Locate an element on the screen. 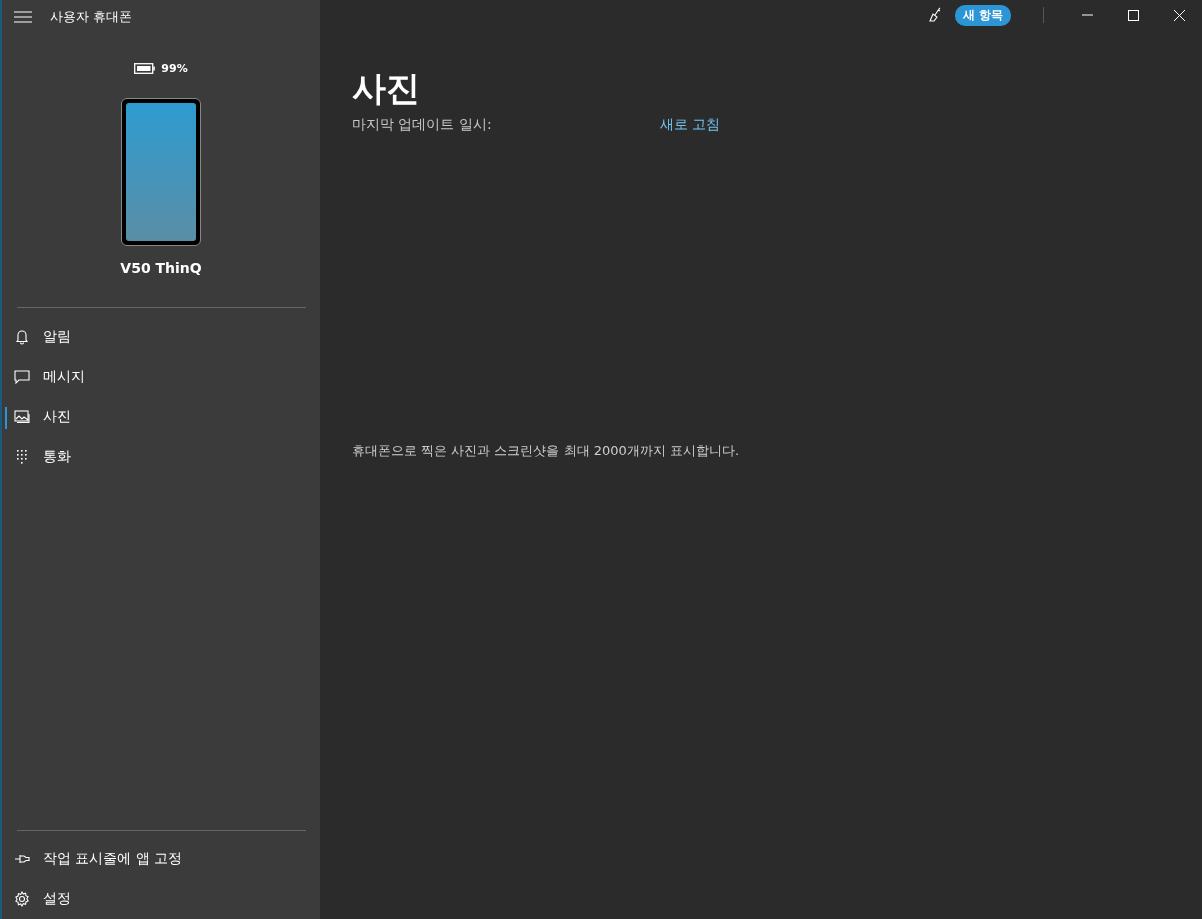 This screenshot has height=919, width=1202. speech-bubble-icon is located at coordinates (22, 377).